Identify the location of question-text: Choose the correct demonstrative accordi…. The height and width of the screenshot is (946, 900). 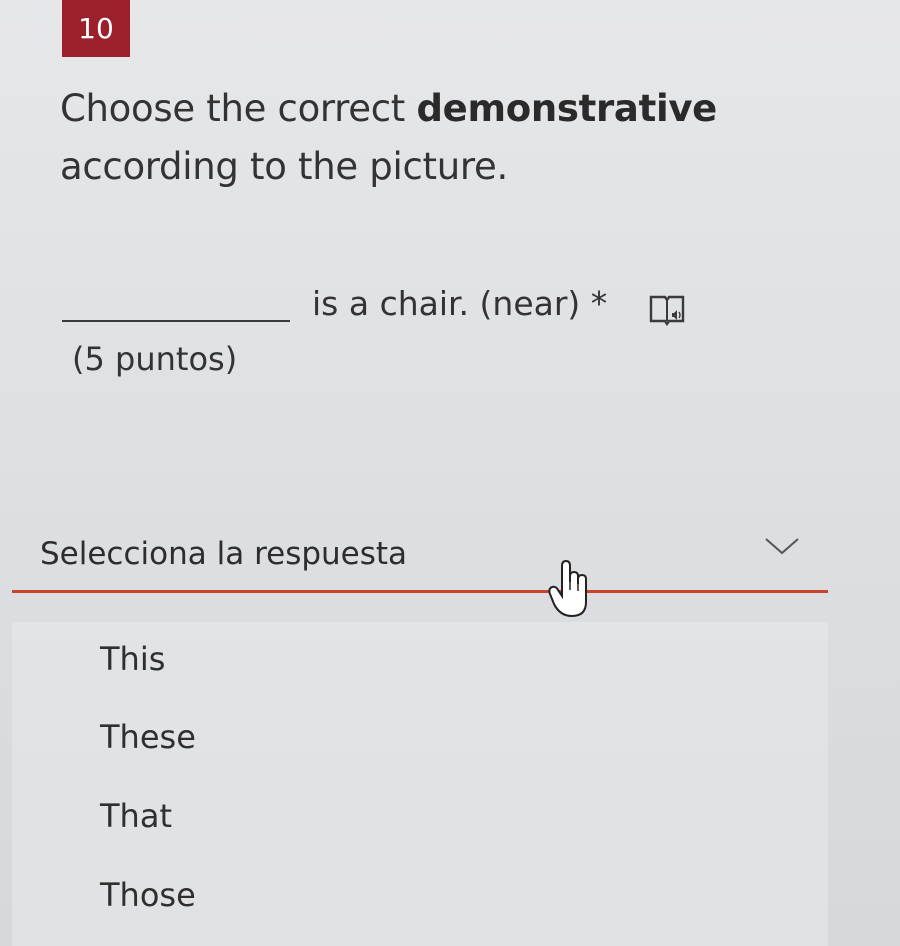
(460, 138).